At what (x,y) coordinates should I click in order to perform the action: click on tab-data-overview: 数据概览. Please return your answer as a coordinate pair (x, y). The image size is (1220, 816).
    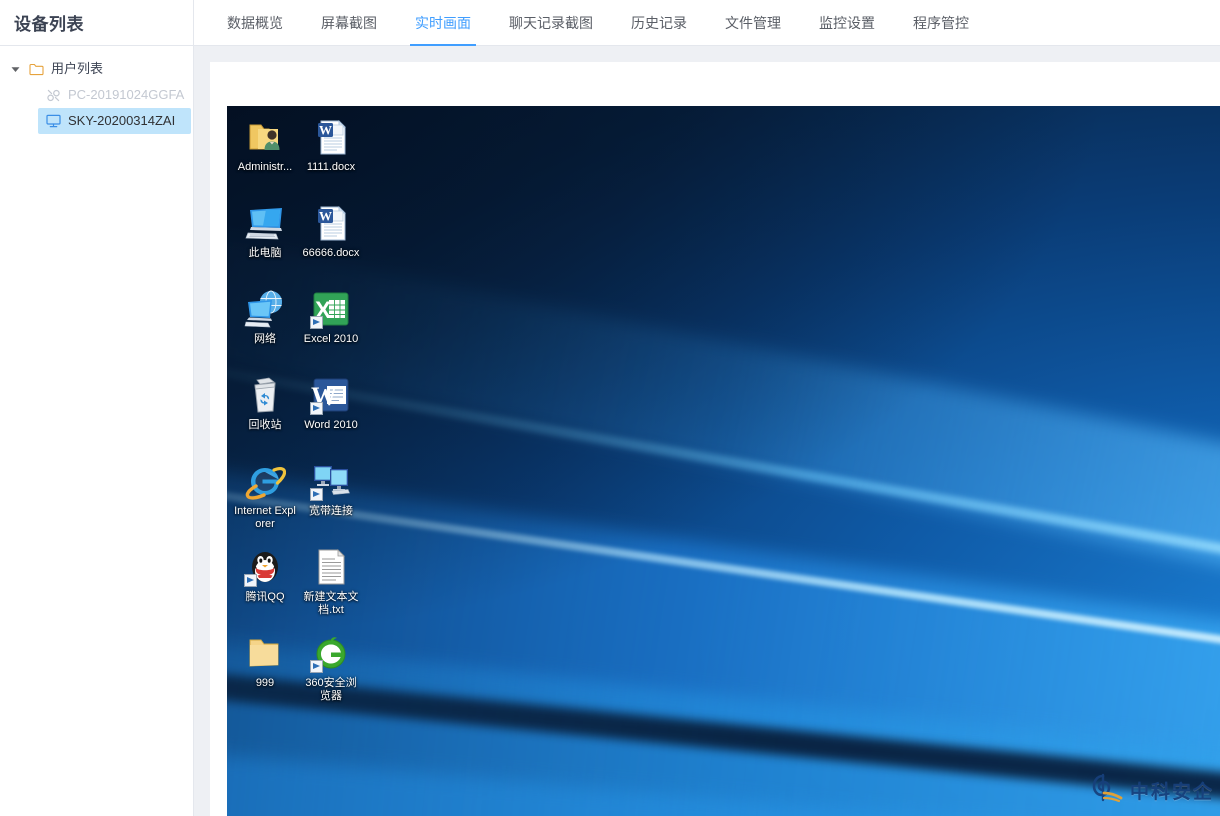
    Looking at the image, I should click on (255, 22).